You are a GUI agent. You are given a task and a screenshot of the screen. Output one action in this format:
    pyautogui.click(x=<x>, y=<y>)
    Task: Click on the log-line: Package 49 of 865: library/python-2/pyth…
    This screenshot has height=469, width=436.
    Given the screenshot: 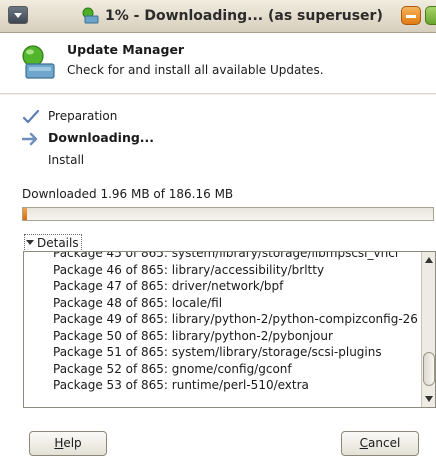 What is the action you would take?
    pyautogui.click(x=235, y=319)
    